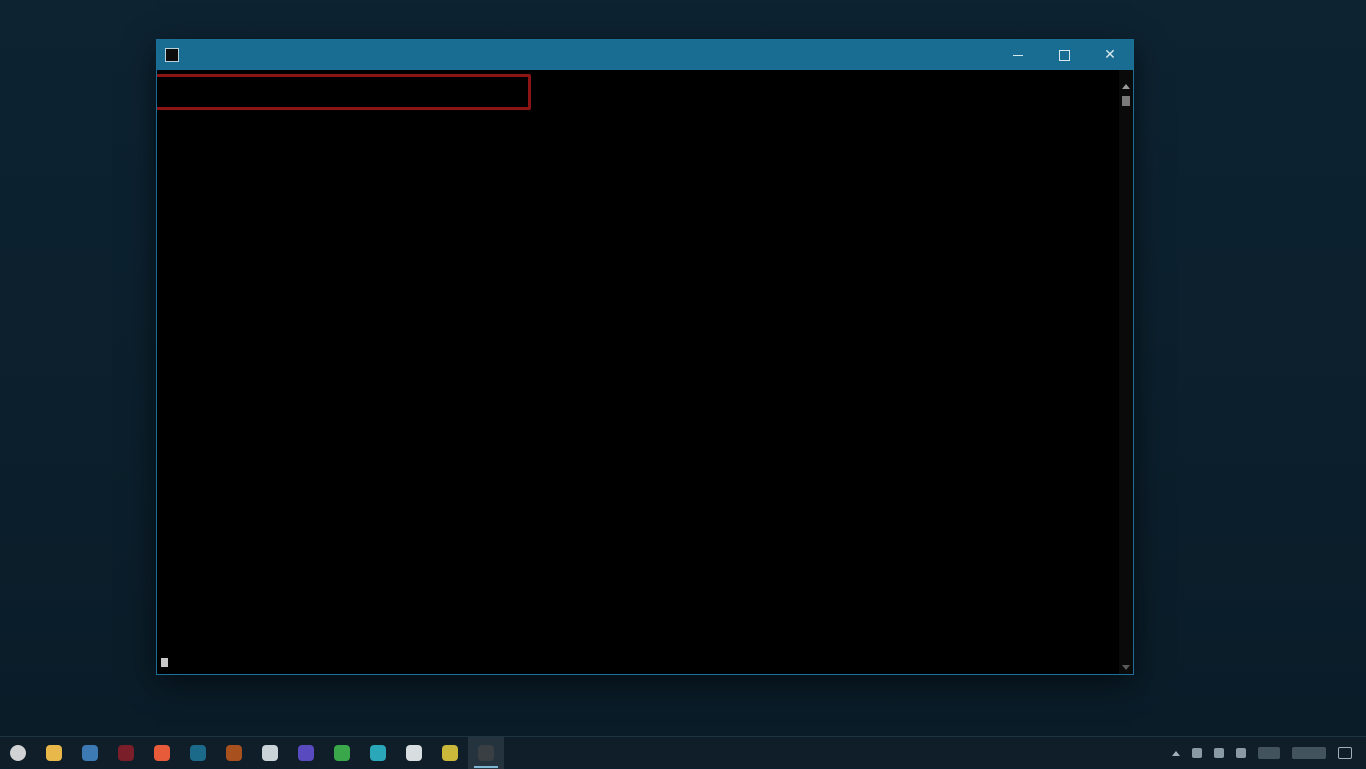  I want to click on tray-volume, so click(1219, 753).